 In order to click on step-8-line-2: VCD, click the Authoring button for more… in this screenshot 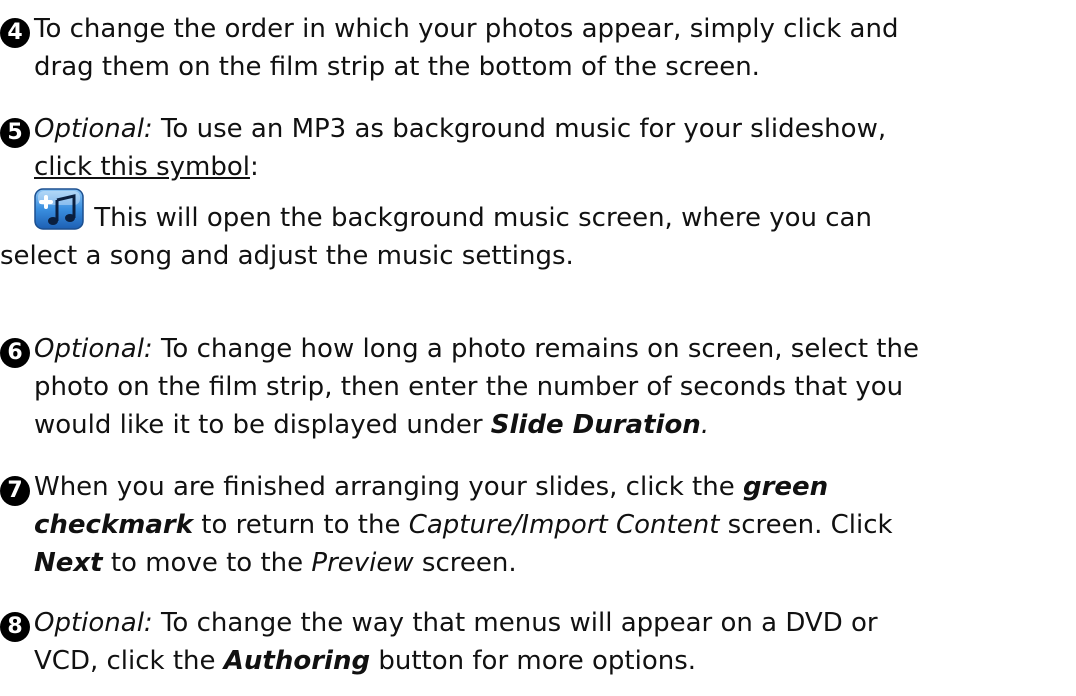, I will do `click(536, 661)`.